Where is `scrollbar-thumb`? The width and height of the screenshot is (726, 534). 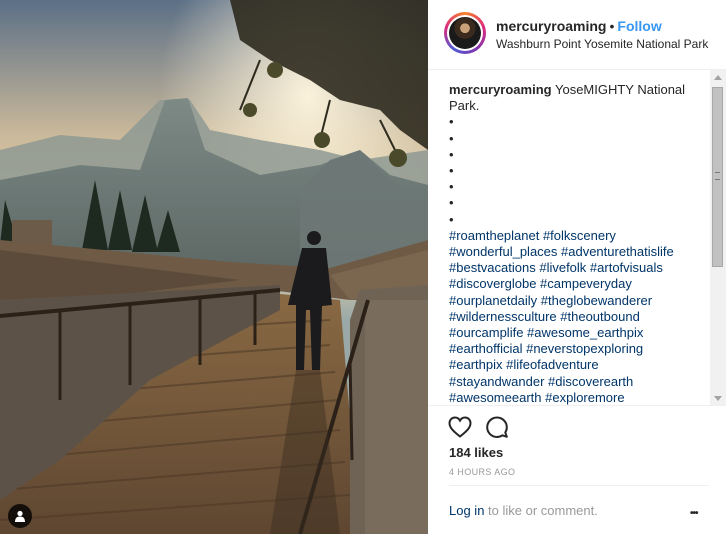 scrollbar-thumb is located at coordinates (717, 177).